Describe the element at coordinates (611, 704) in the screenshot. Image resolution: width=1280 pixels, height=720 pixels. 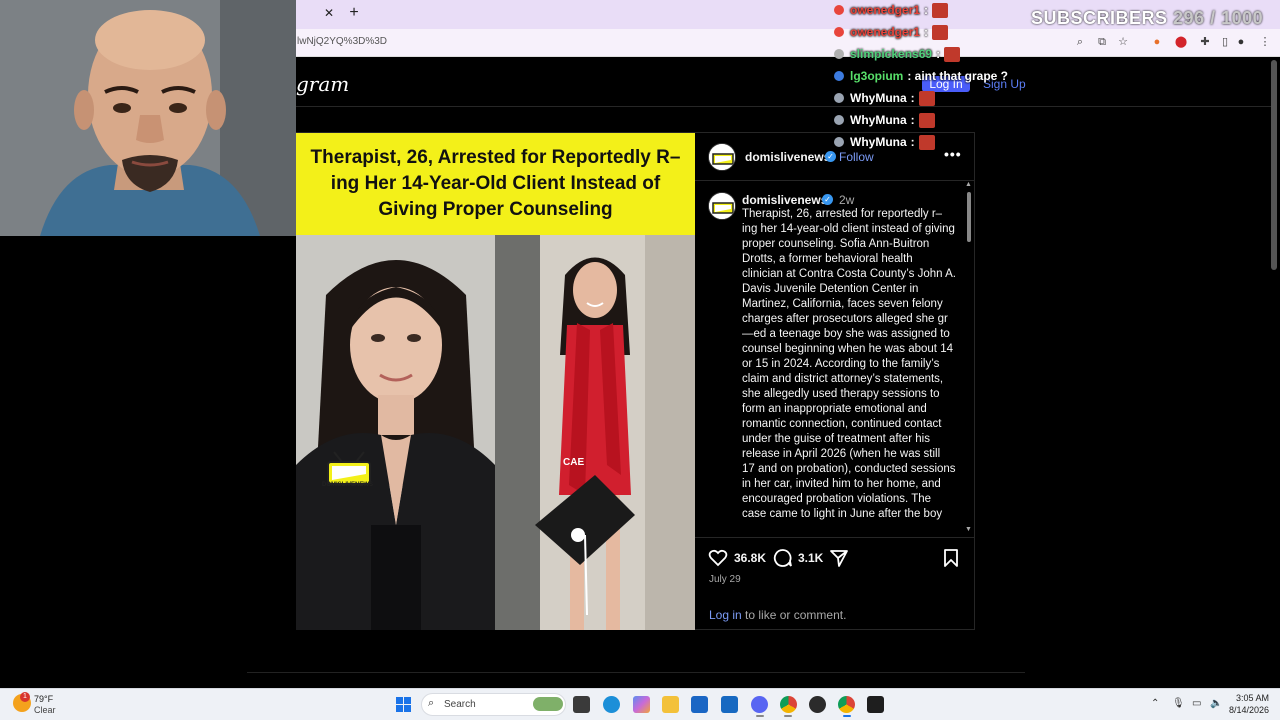
I see `edge-browser-icon` at that location.